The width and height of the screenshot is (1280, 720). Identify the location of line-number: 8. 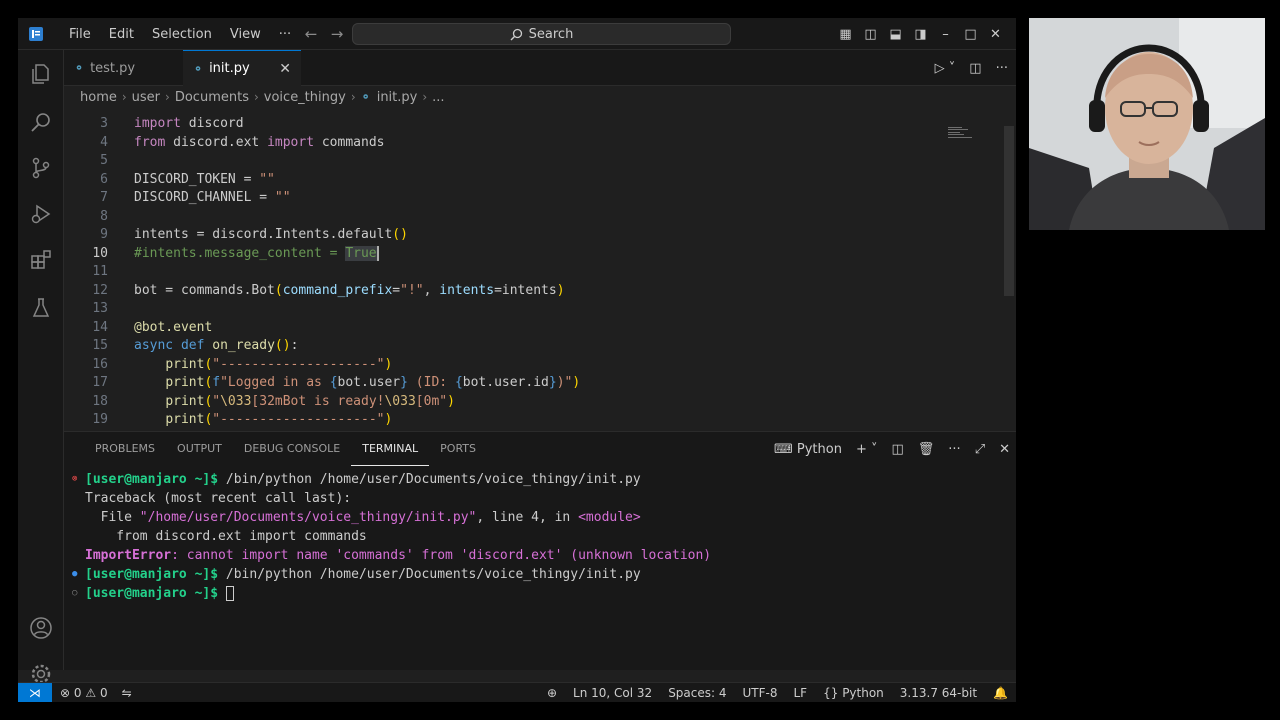
(104, 216).